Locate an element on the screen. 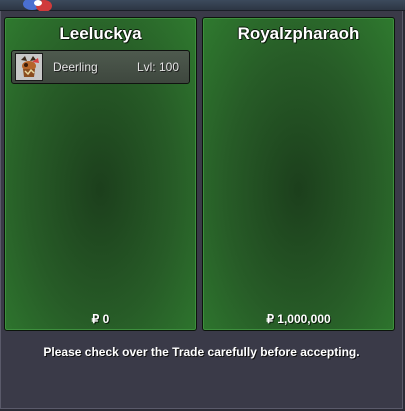  deerling-icon is located at coordinates (29, 67).